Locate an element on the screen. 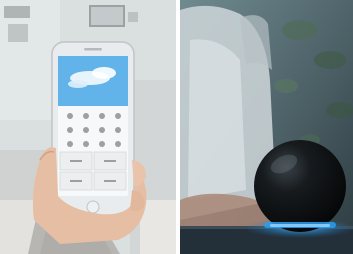 This screenshot has height=254, width=353. smart-speaker-orb-icon is located at coordinates (300, 186).